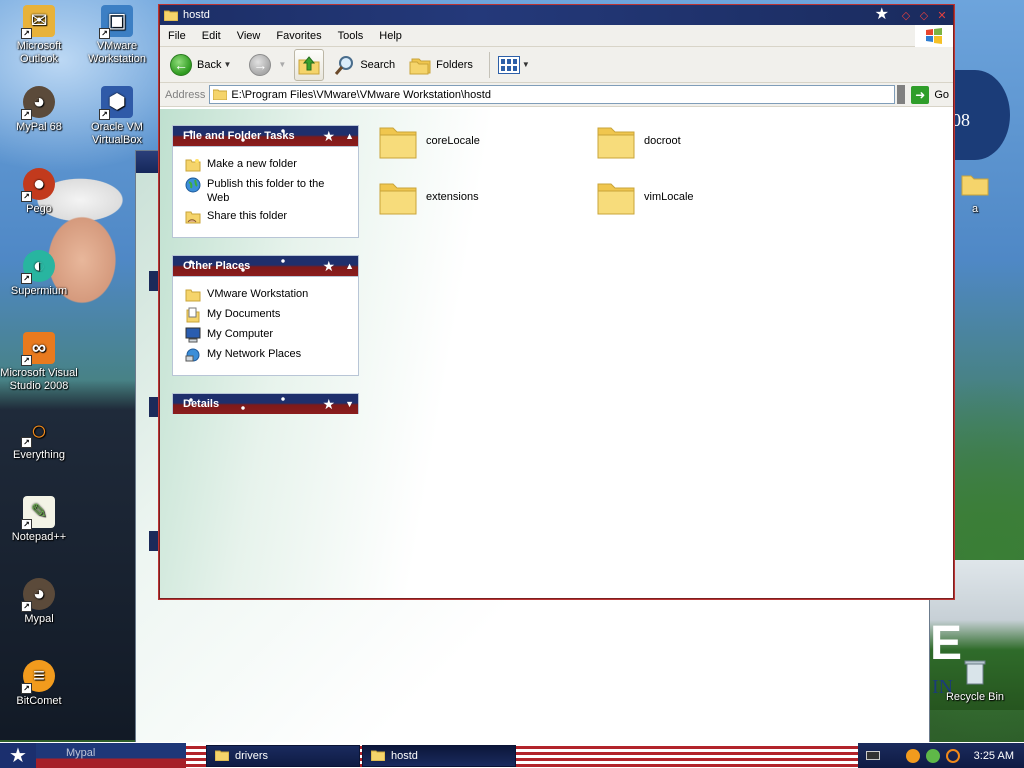  I want to click on minimize-button: ◇, so click(906, 15).